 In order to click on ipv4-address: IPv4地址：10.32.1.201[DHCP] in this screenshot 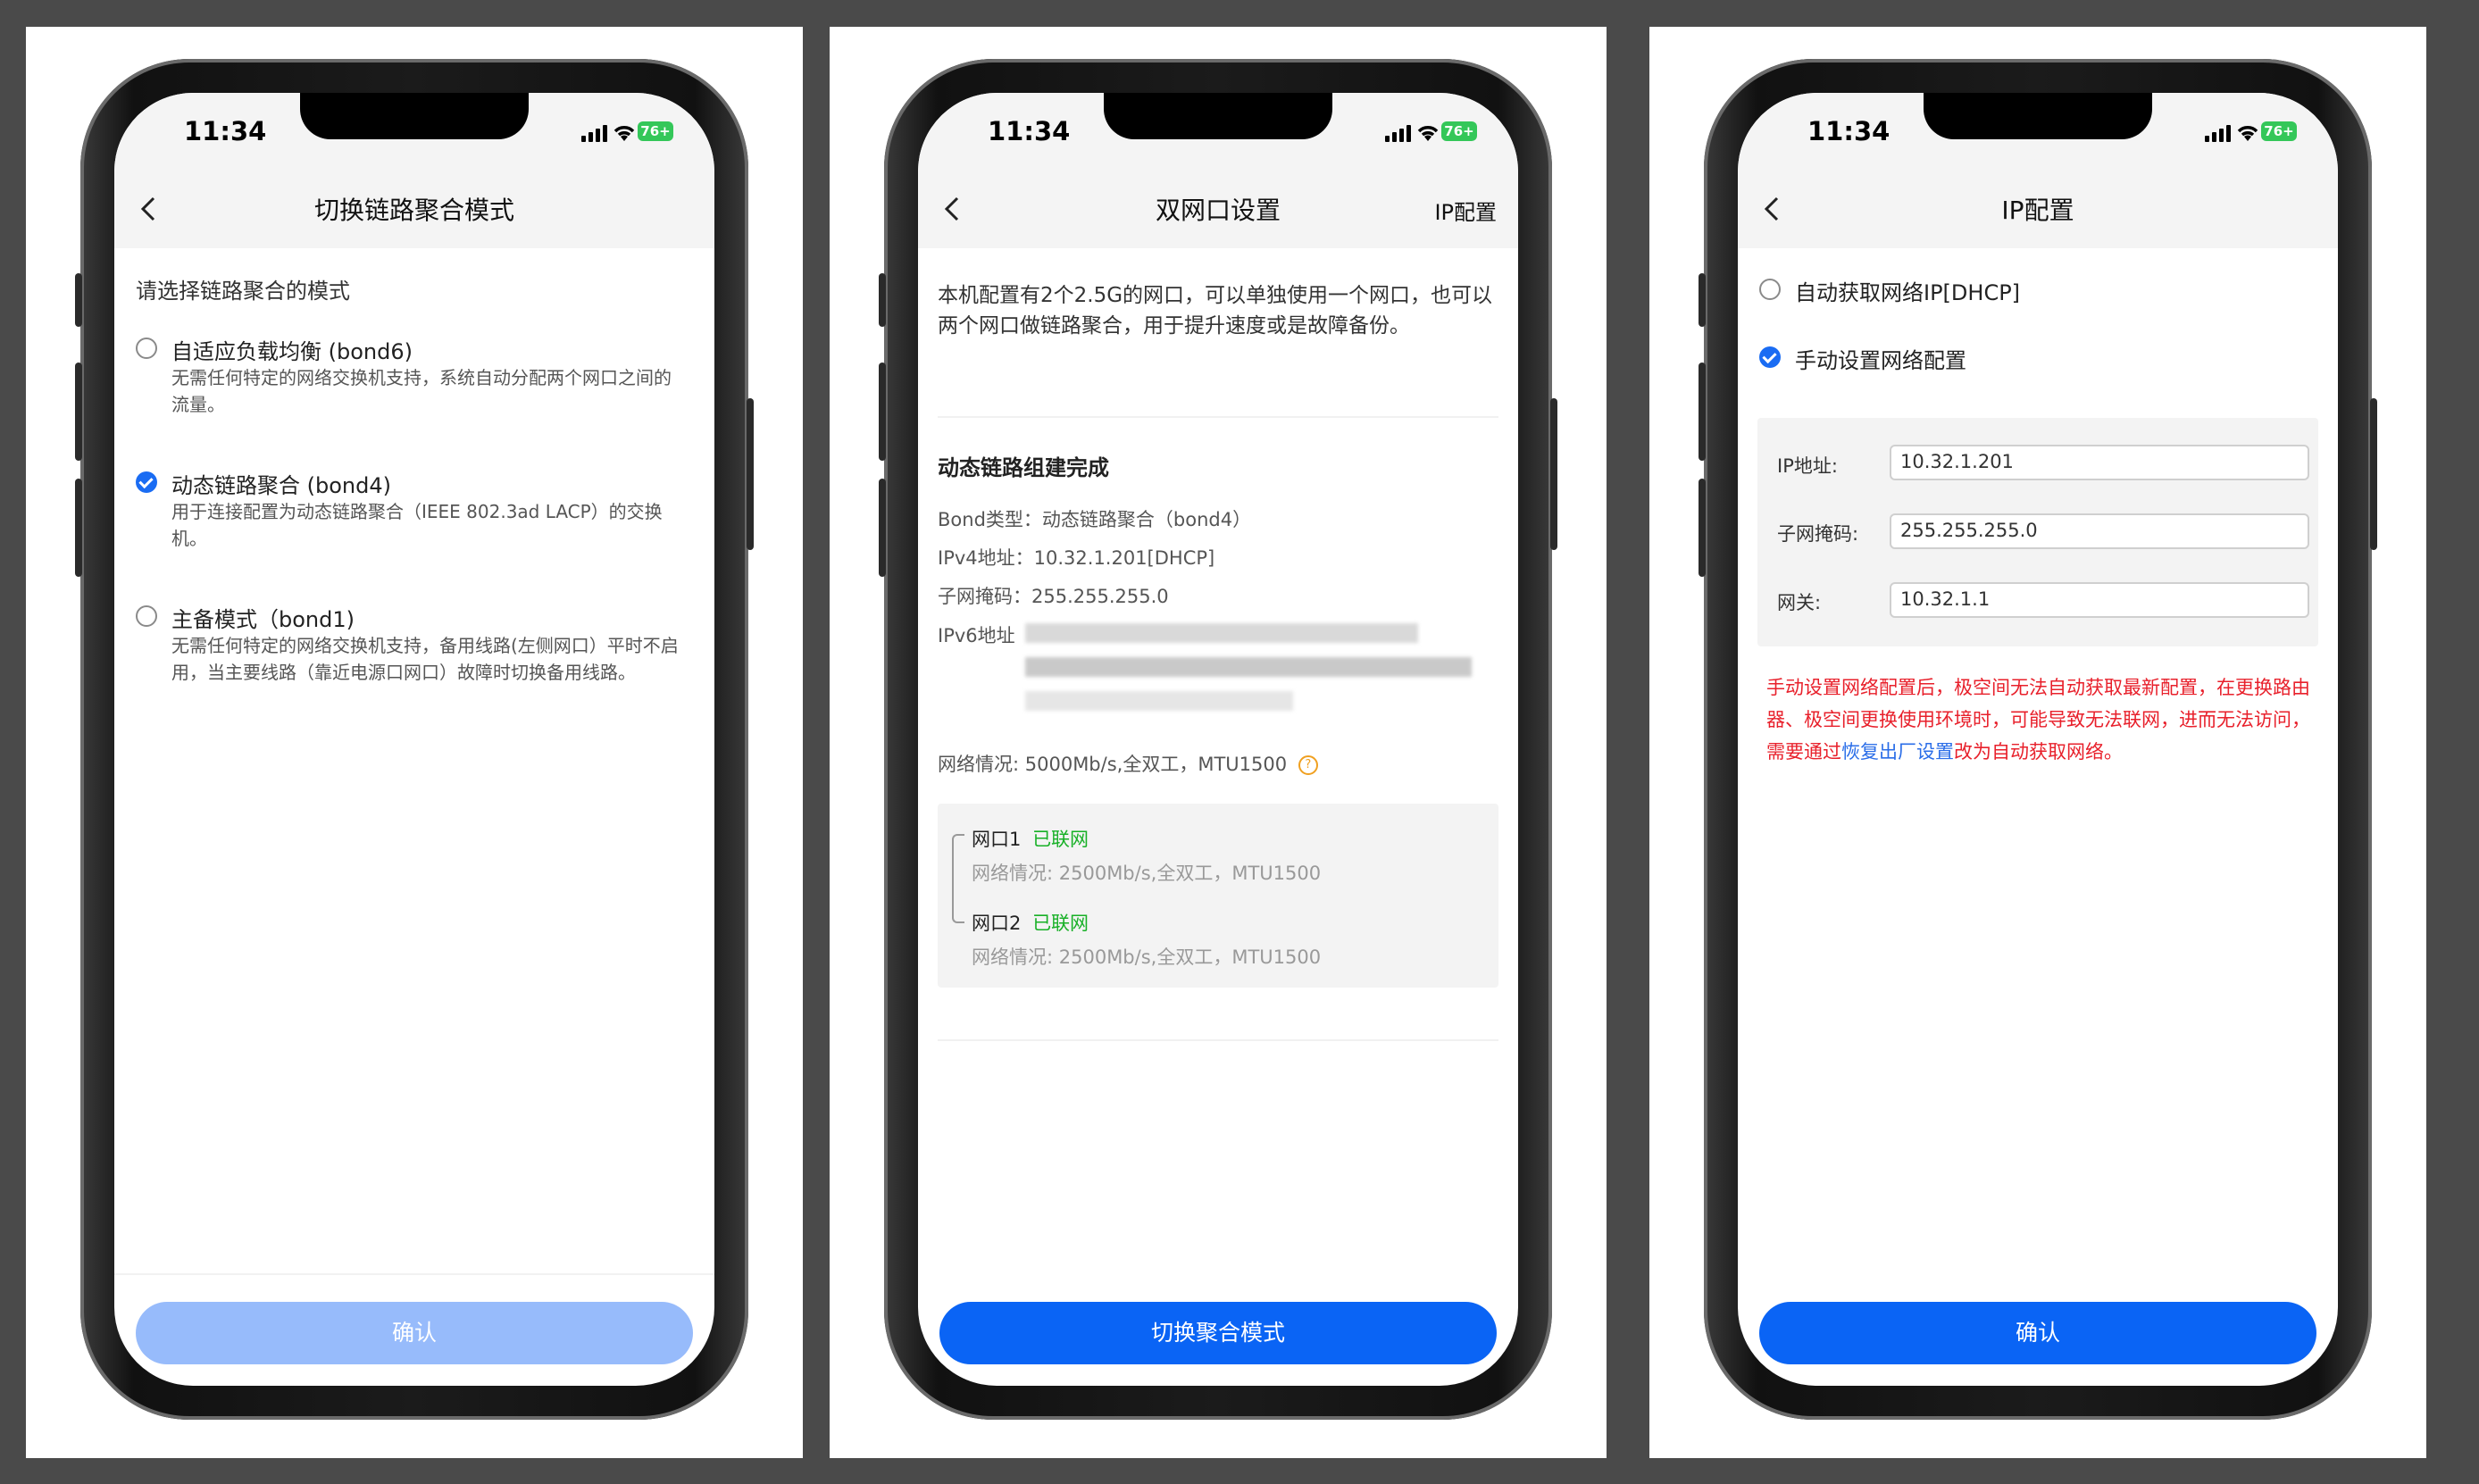, I will do `click(1076, 558)`.